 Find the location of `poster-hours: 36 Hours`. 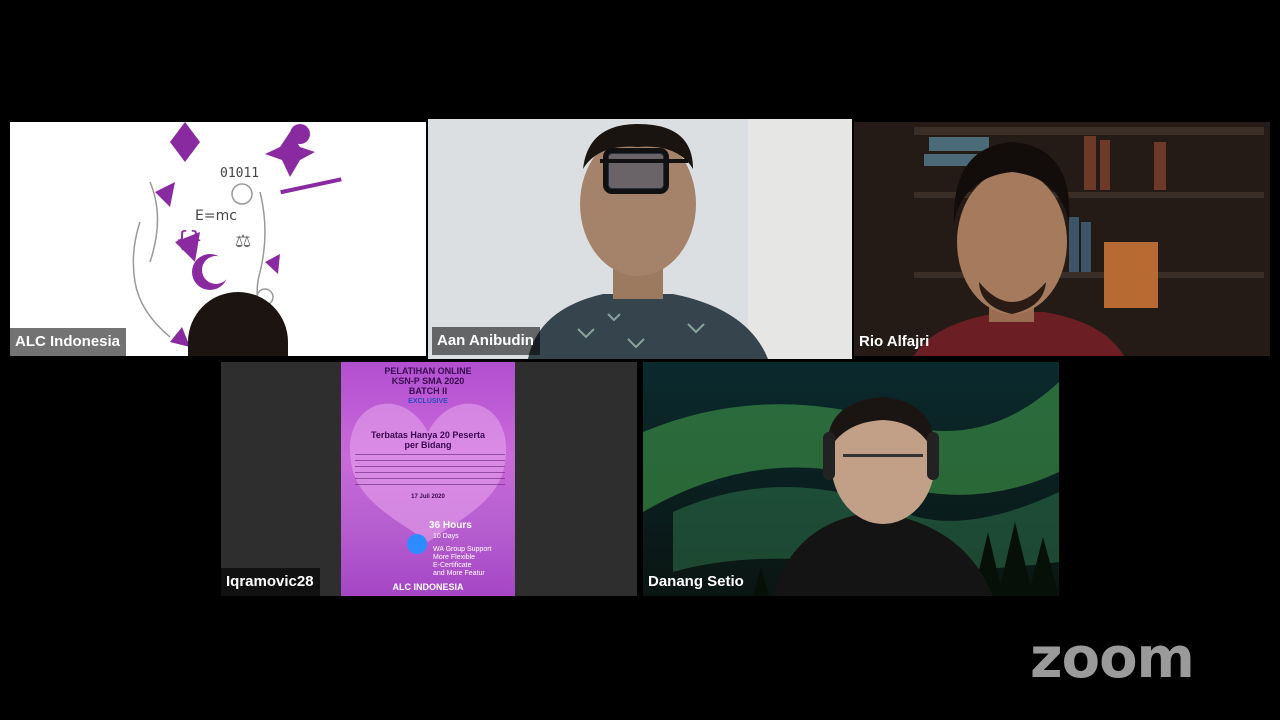

poster-hours: 36 Hours is located at coordinates (450, 525).